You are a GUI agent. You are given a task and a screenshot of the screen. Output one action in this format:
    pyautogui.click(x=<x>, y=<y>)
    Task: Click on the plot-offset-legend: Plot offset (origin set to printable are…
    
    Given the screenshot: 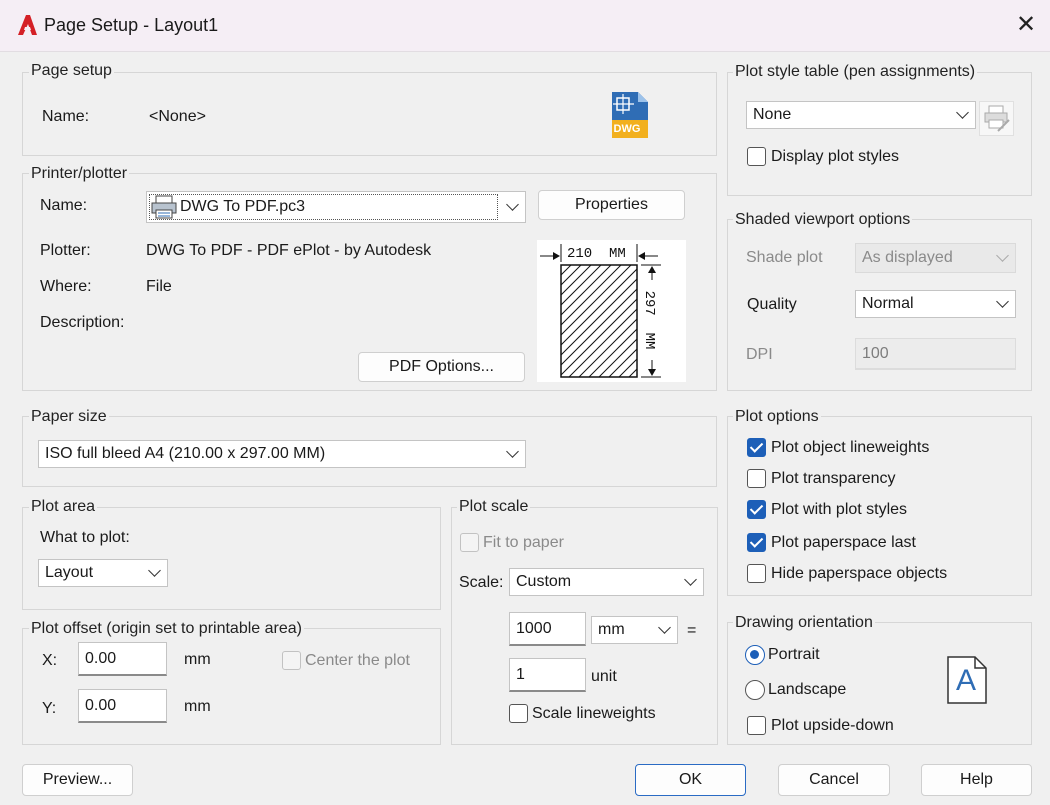 What is the action you would take?
    pyautogui.click(x=166, y=629)
    